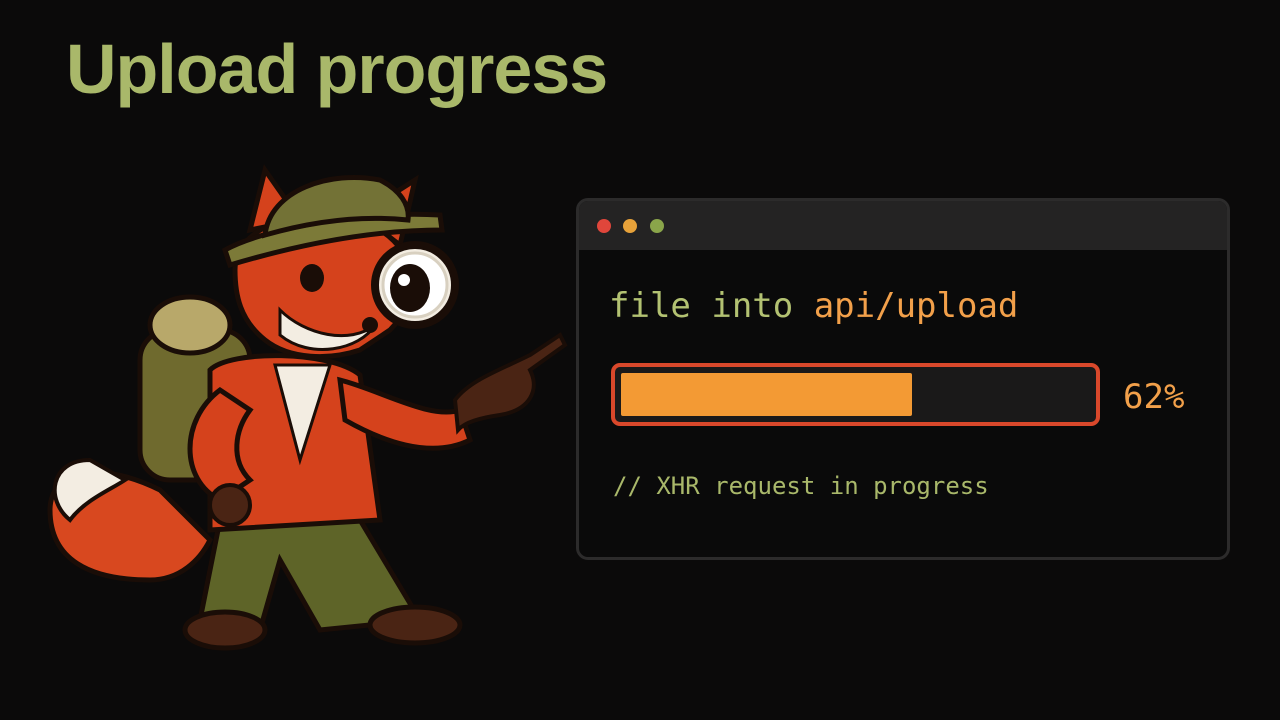  Describe the element at coordinates (370, 325) in the screenshot. I see `fox-nose` at that location.